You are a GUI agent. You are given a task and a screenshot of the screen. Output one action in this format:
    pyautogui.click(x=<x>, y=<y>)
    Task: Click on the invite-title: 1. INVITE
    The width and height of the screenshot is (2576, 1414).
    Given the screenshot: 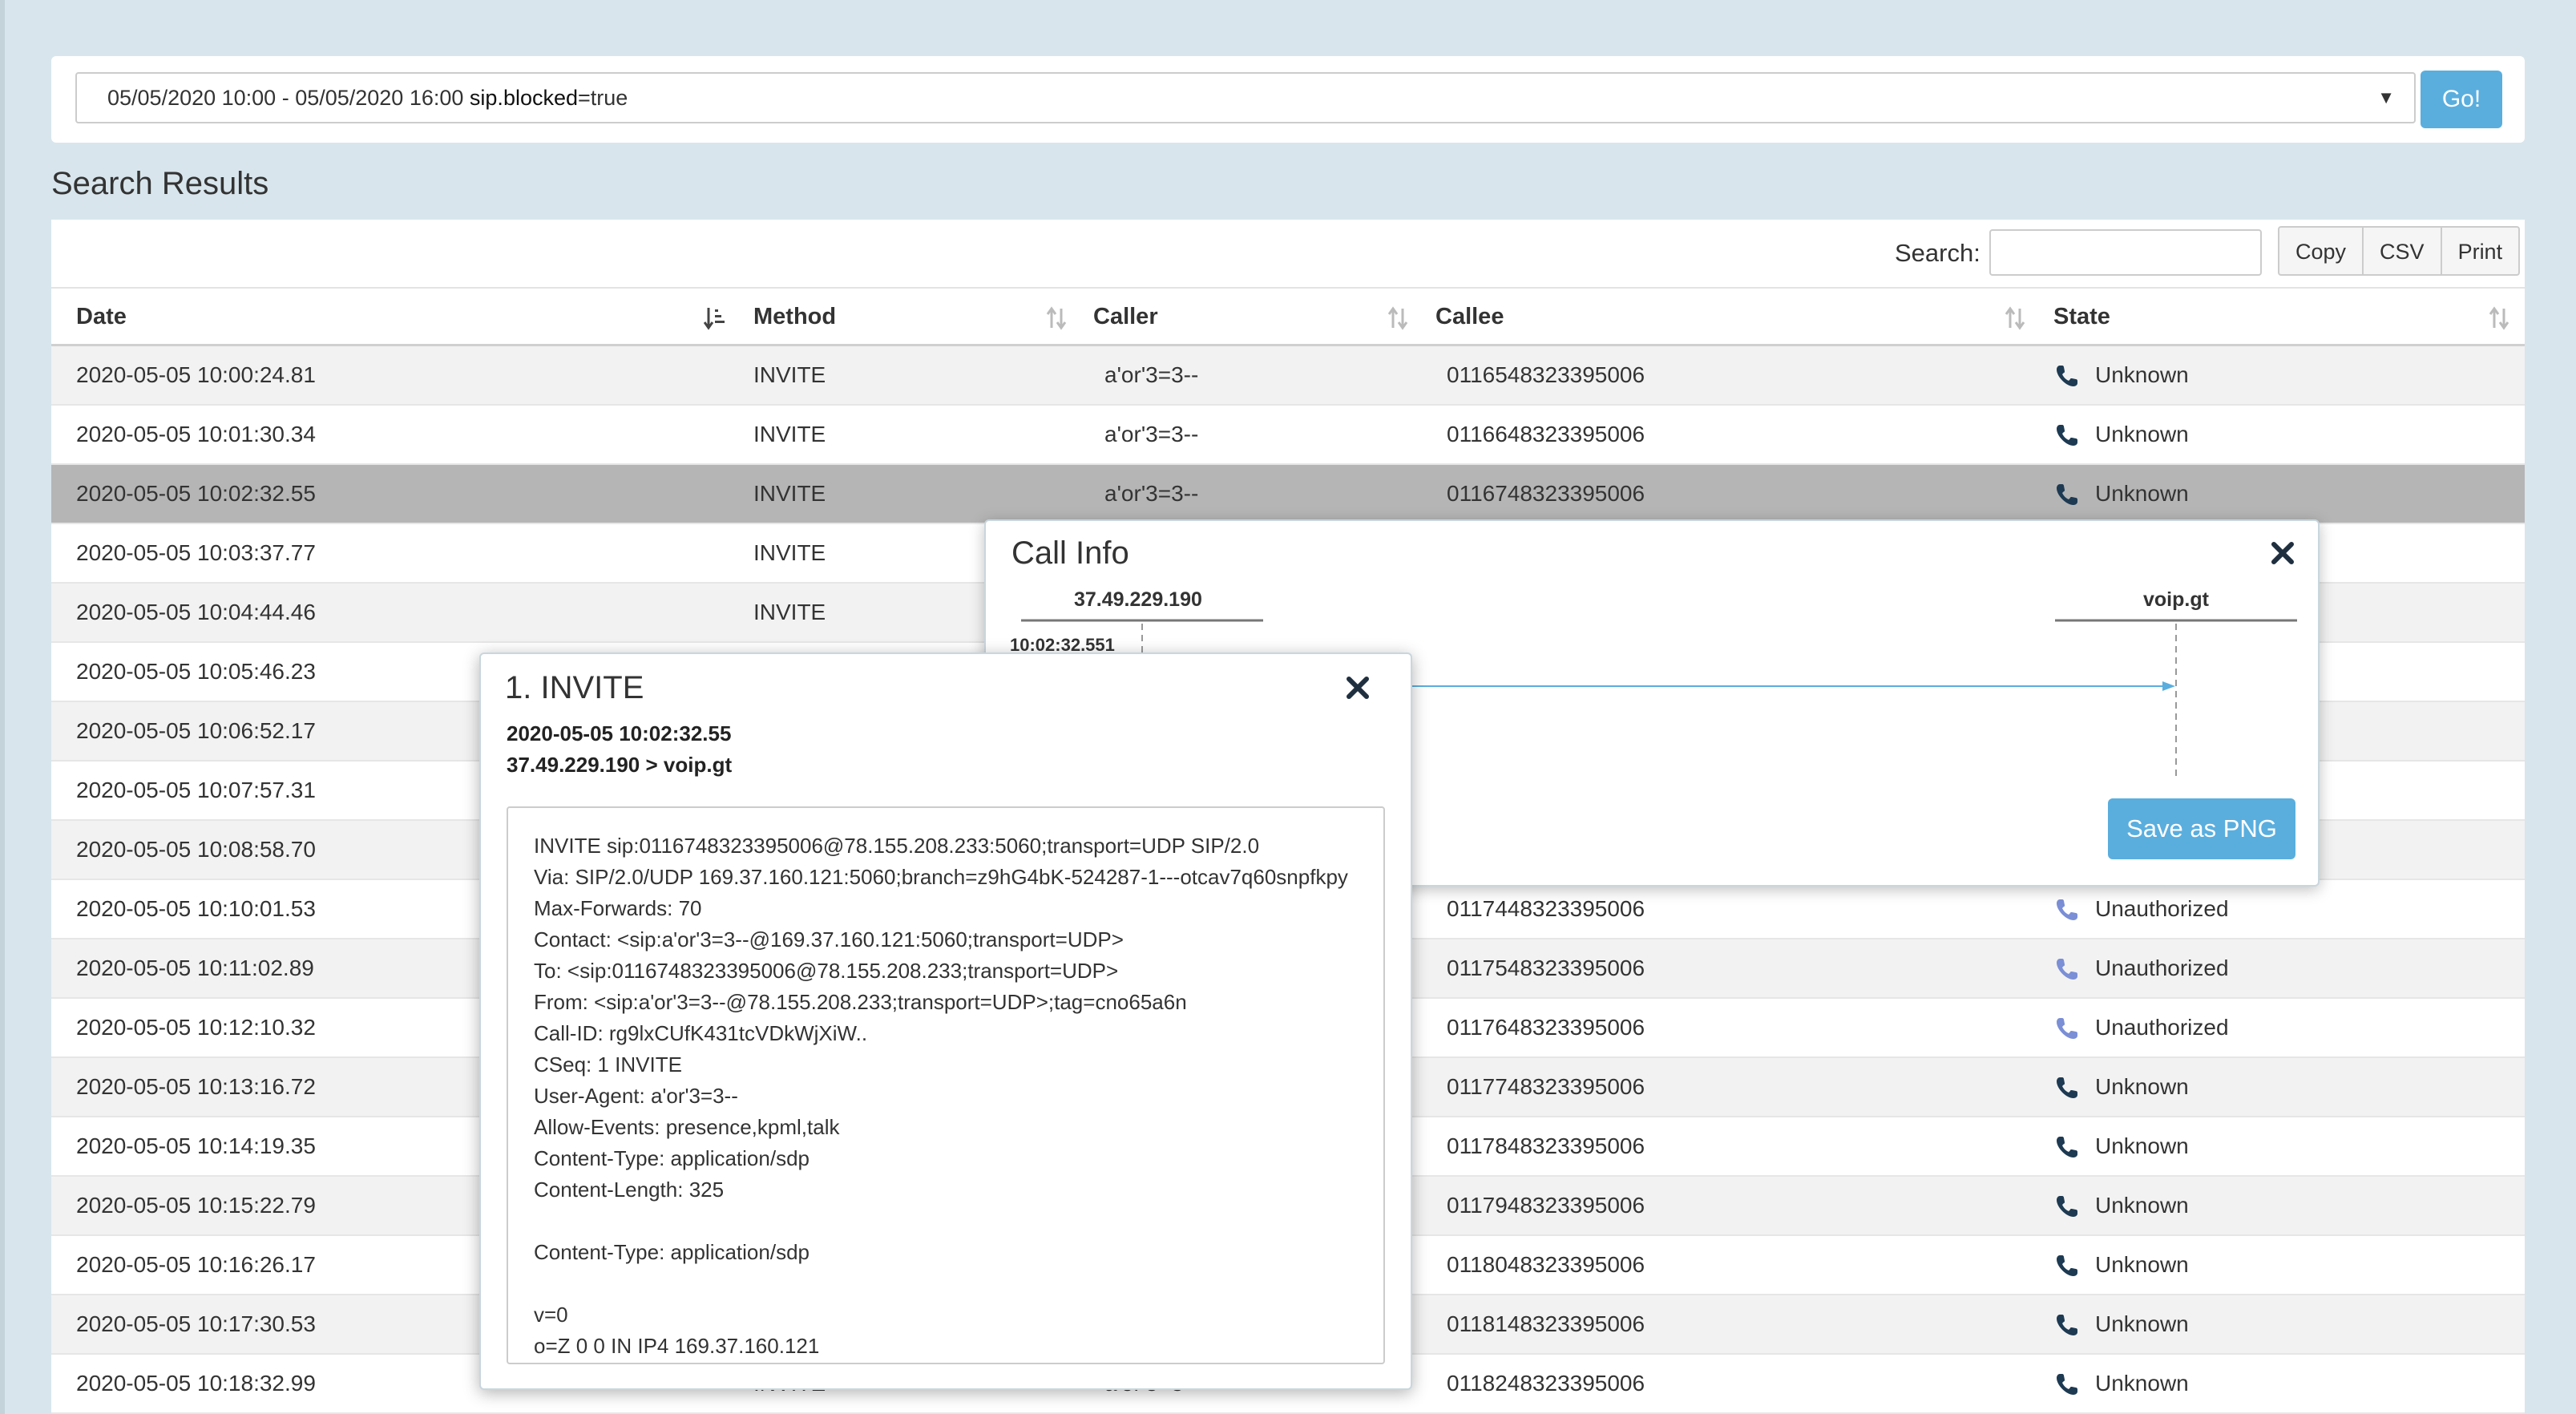 What is the action you would take?
    pyautogui.click(x=575, y=687)
    